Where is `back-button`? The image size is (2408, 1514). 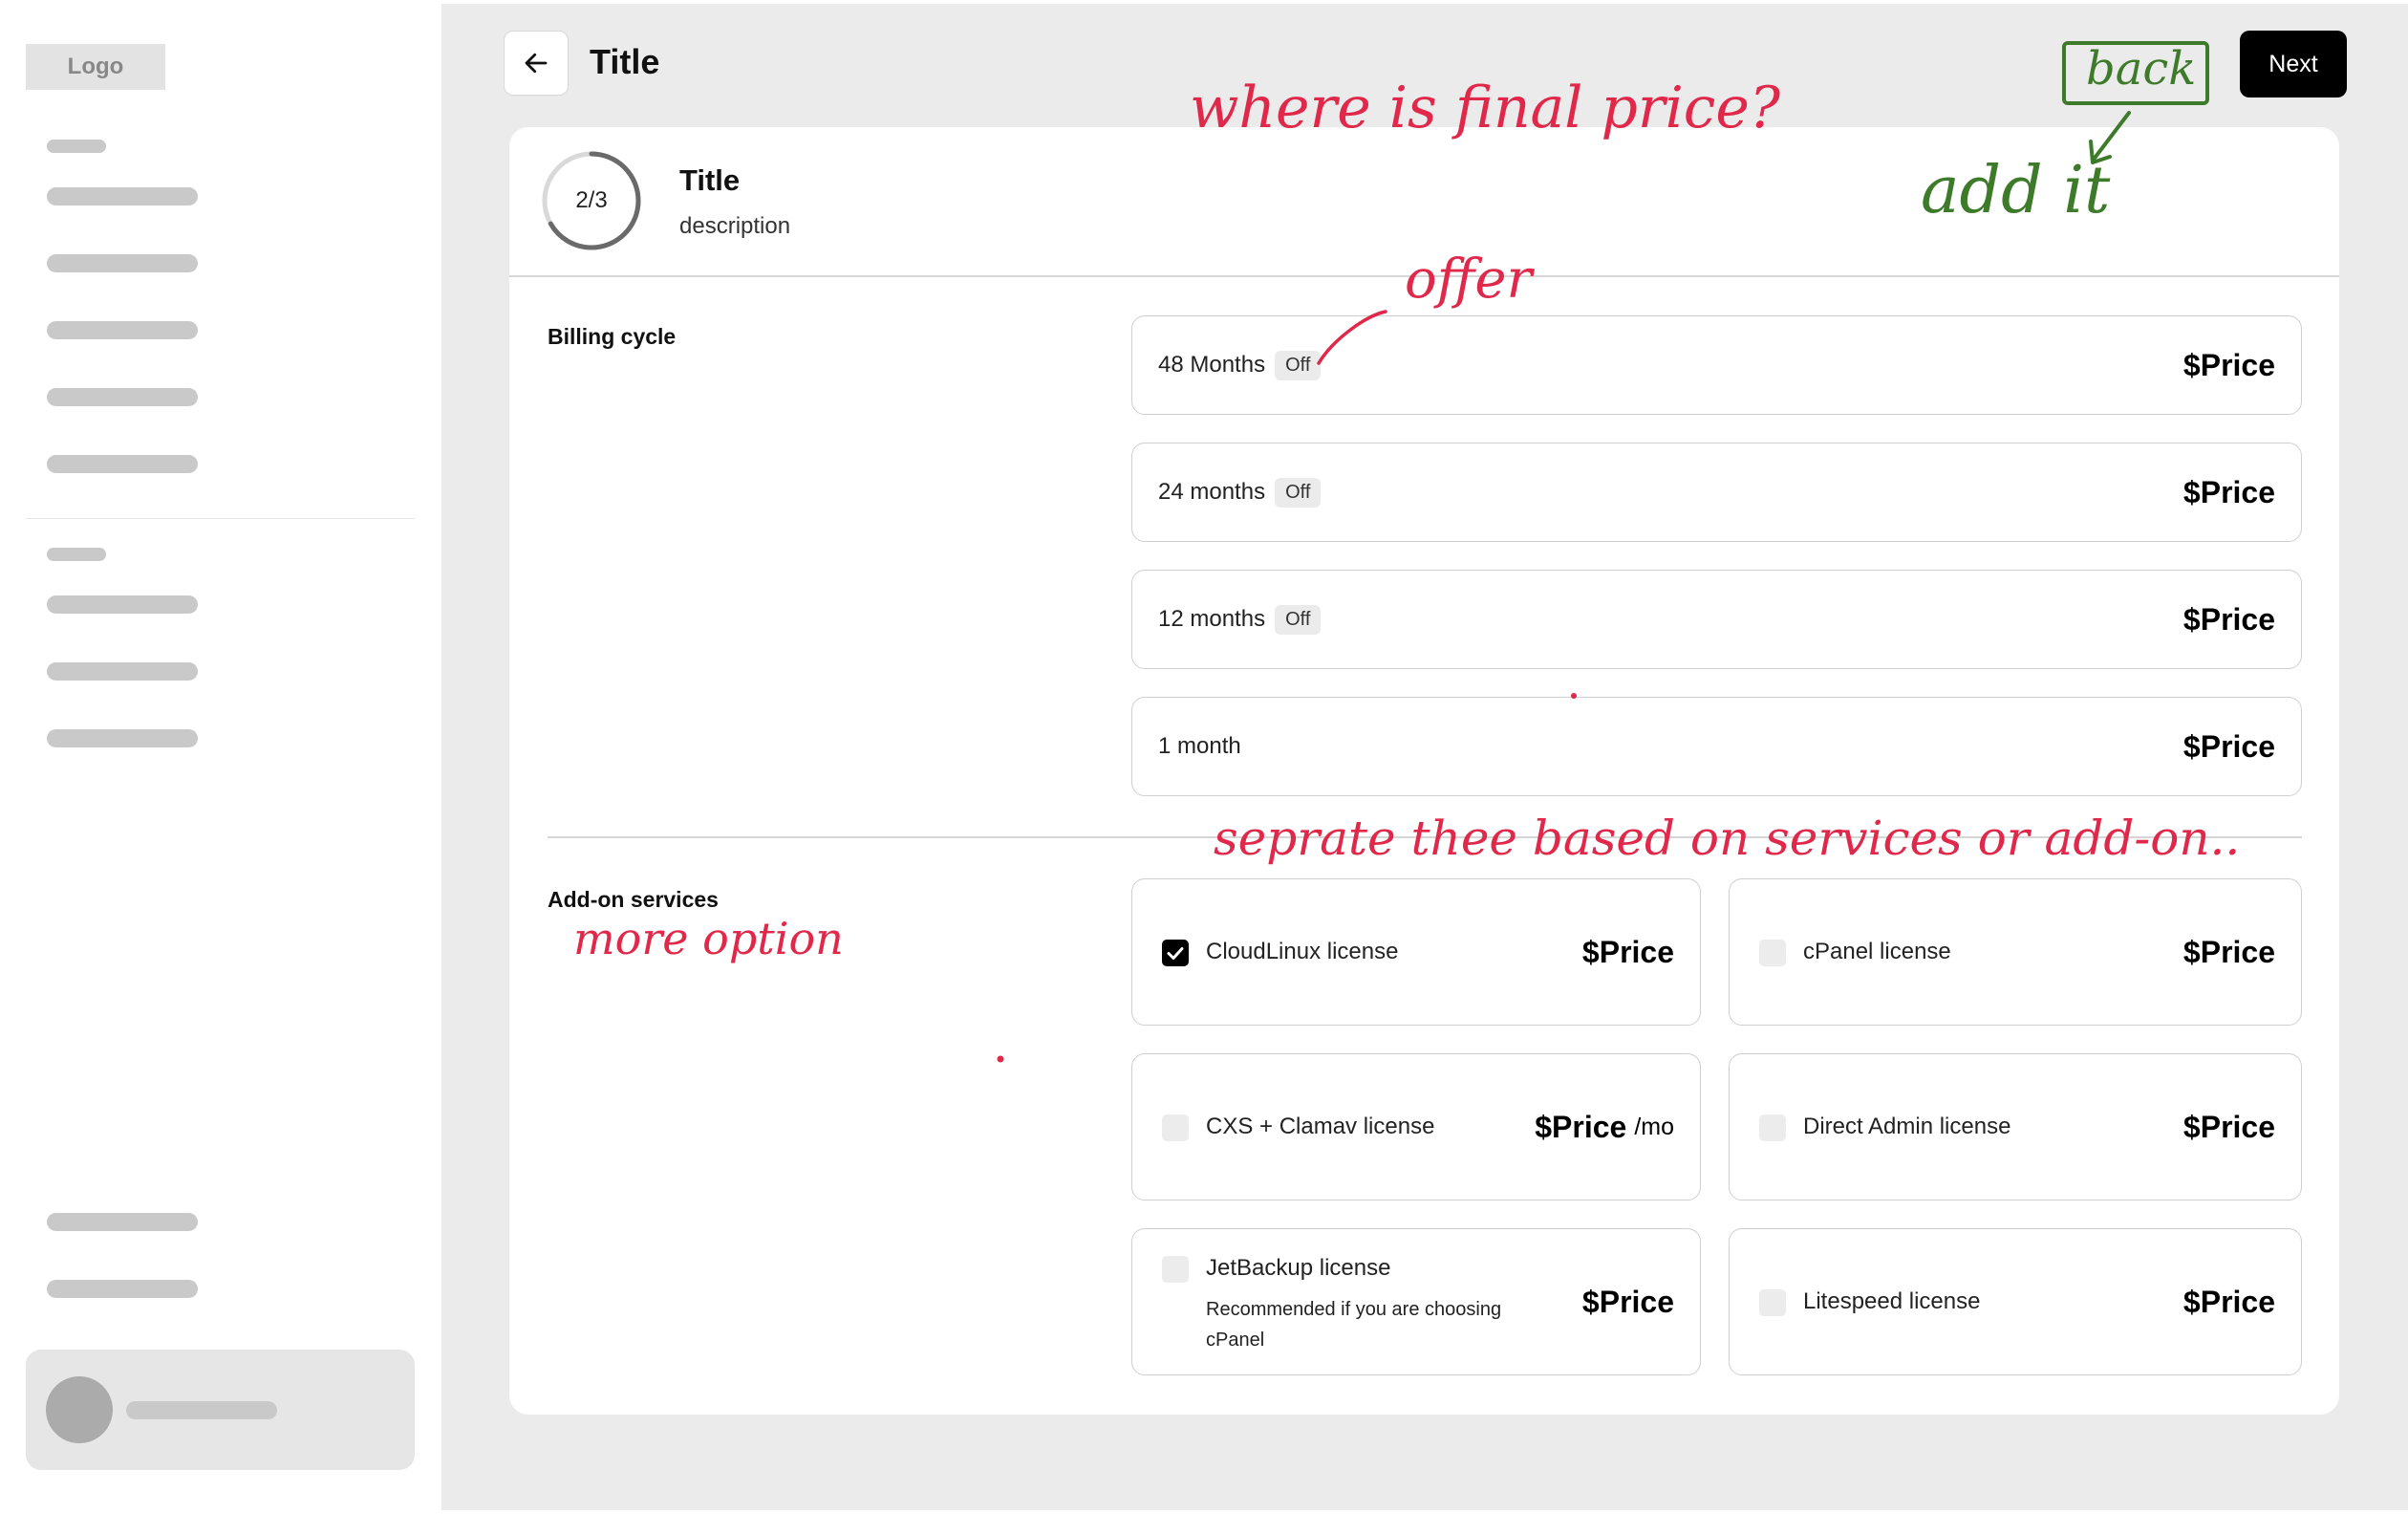 back-button is located at coordinates (536, 63).